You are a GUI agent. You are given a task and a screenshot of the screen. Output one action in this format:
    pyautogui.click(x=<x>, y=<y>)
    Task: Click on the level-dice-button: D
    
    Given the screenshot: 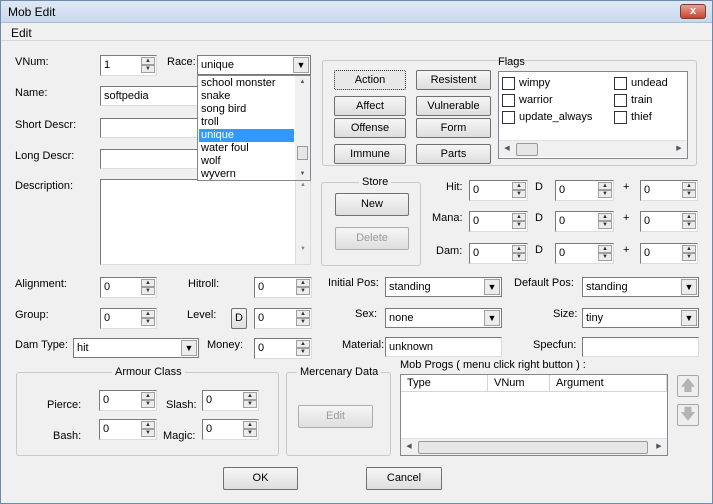 What is the action you would take?
    pyautogui.click(x=239, y=318)
    